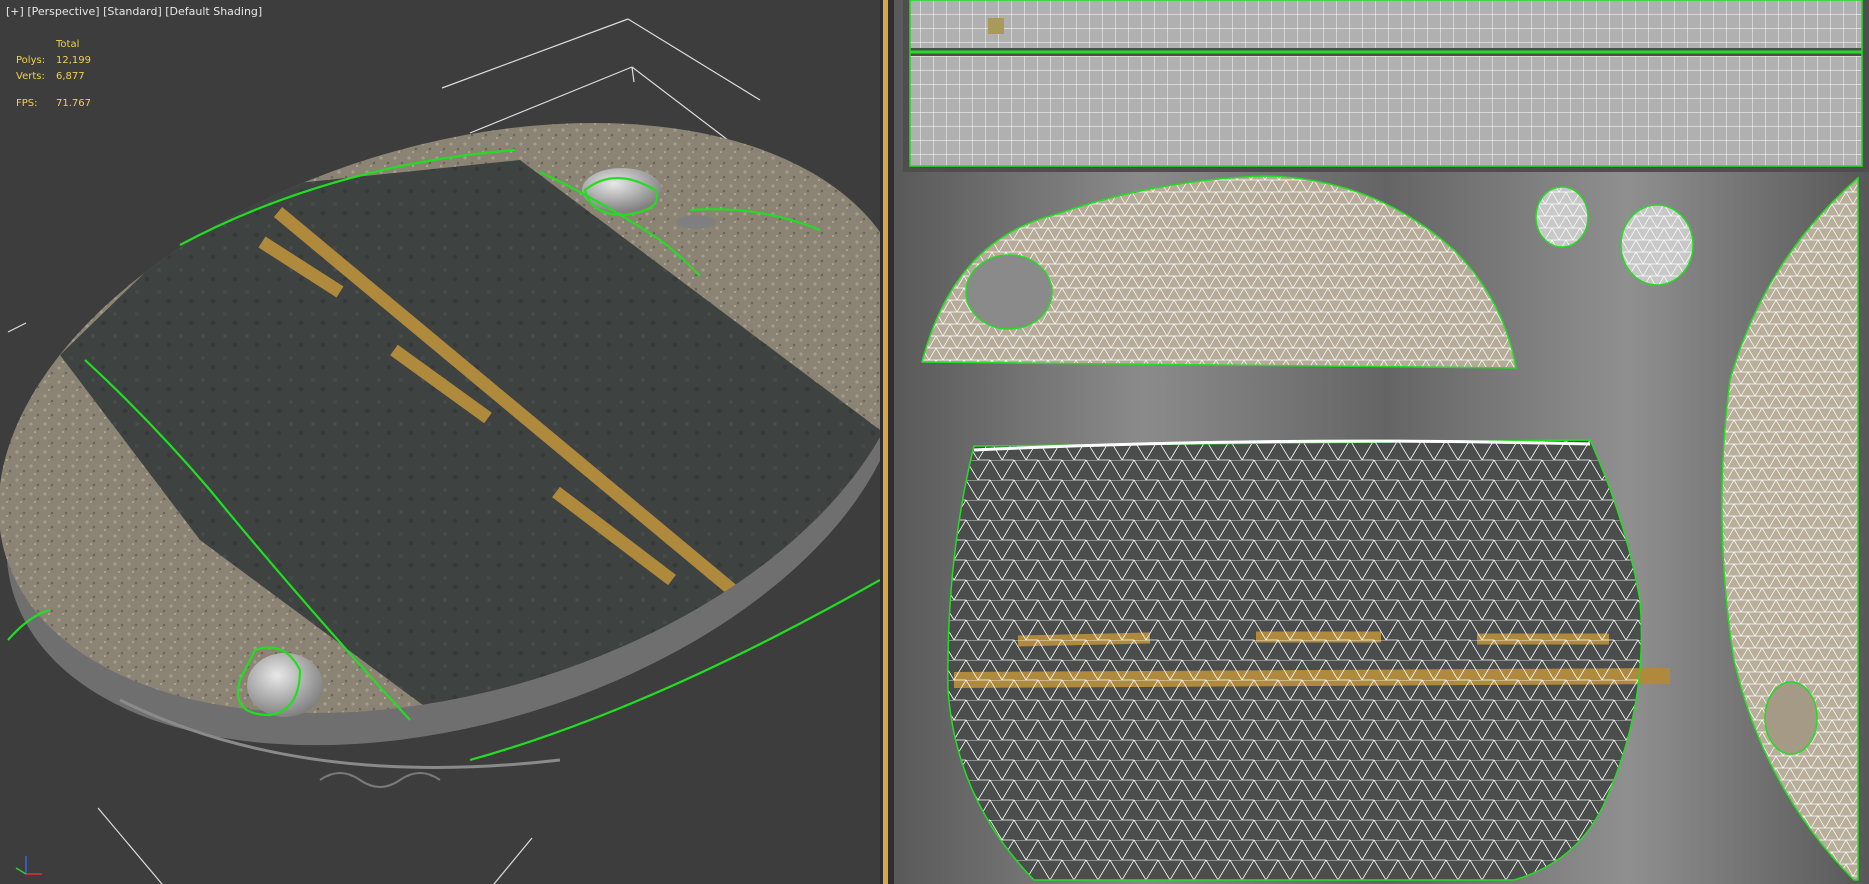 The image size is (1869, 884). Describe the element at coordinates (73, 60) in the screenshot. I see `stats-polys-value: 12,199` at that location.